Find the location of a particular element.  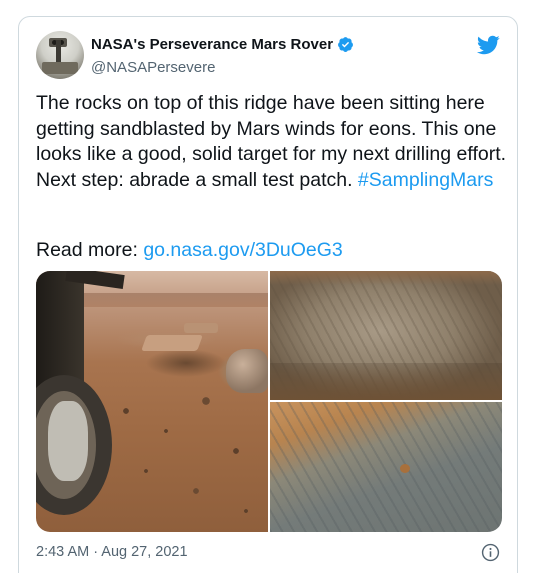

external-link: go.nasa.gov/3DuOeG3 is located at coordinates (242, 250).